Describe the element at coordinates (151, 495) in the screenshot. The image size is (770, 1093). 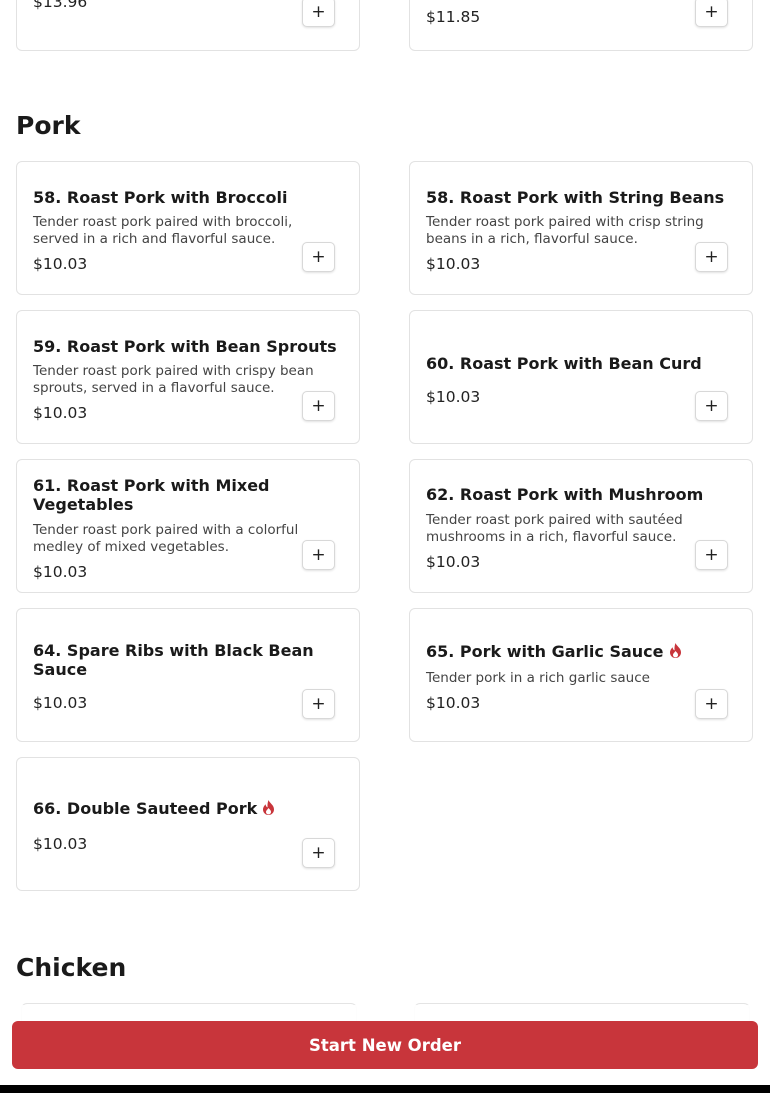
I see `item-title: 61. Roast Pork with Mixed Vegetables` at that location.